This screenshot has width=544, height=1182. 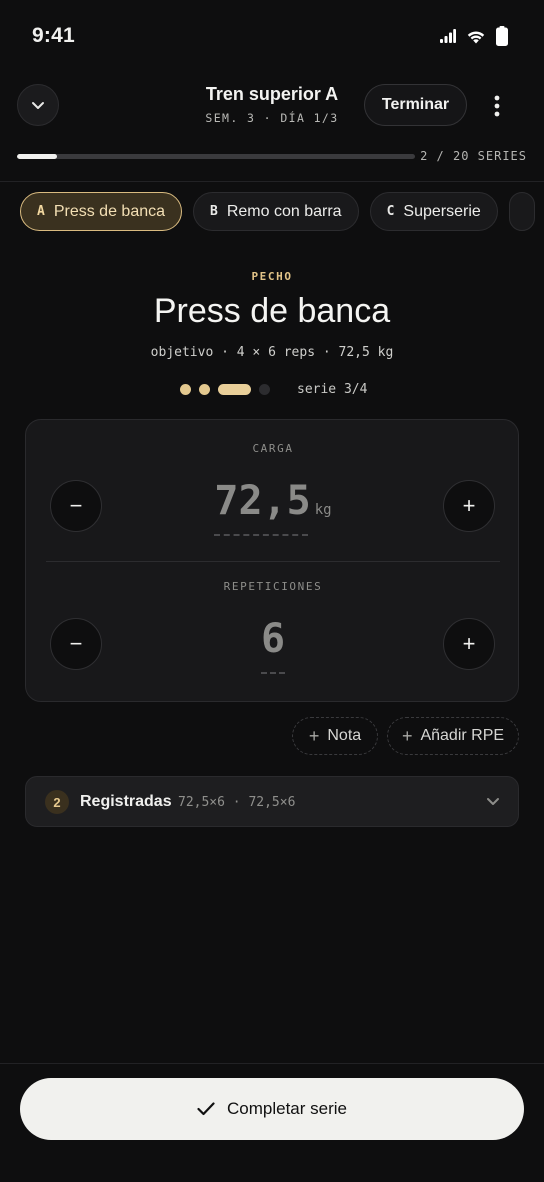 I want to click on exercise-tab-label: Press de banca, so click(x=109, y=211).